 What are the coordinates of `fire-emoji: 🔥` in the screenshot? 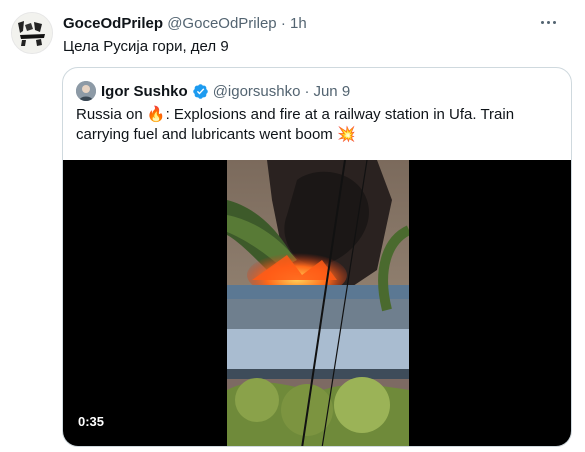 It's located at (156, 114).